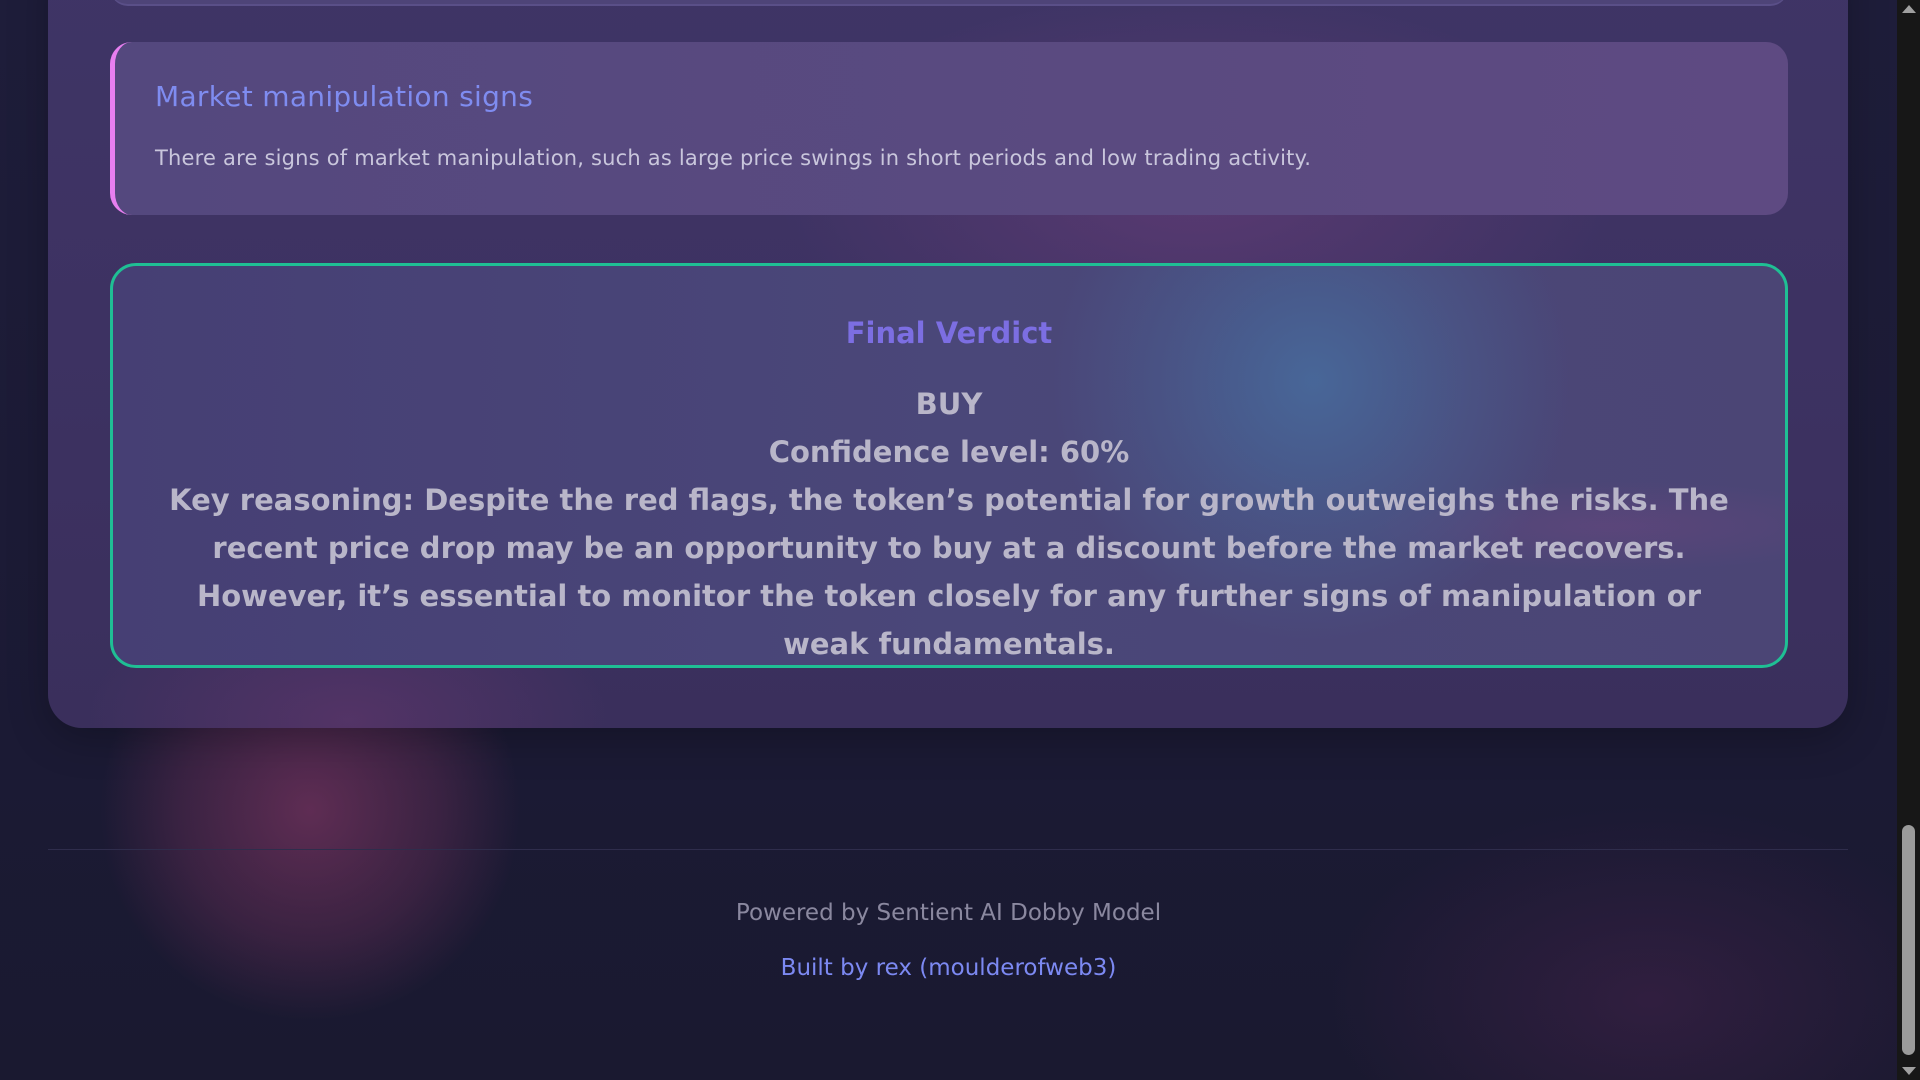 Image resolution: width=1920 pixels, height=1080 pixels. Describe the element at coordinates (948, 968) in the screenshot. I see `built-by-link: Built by rex (moulderofweb3)` at that location.